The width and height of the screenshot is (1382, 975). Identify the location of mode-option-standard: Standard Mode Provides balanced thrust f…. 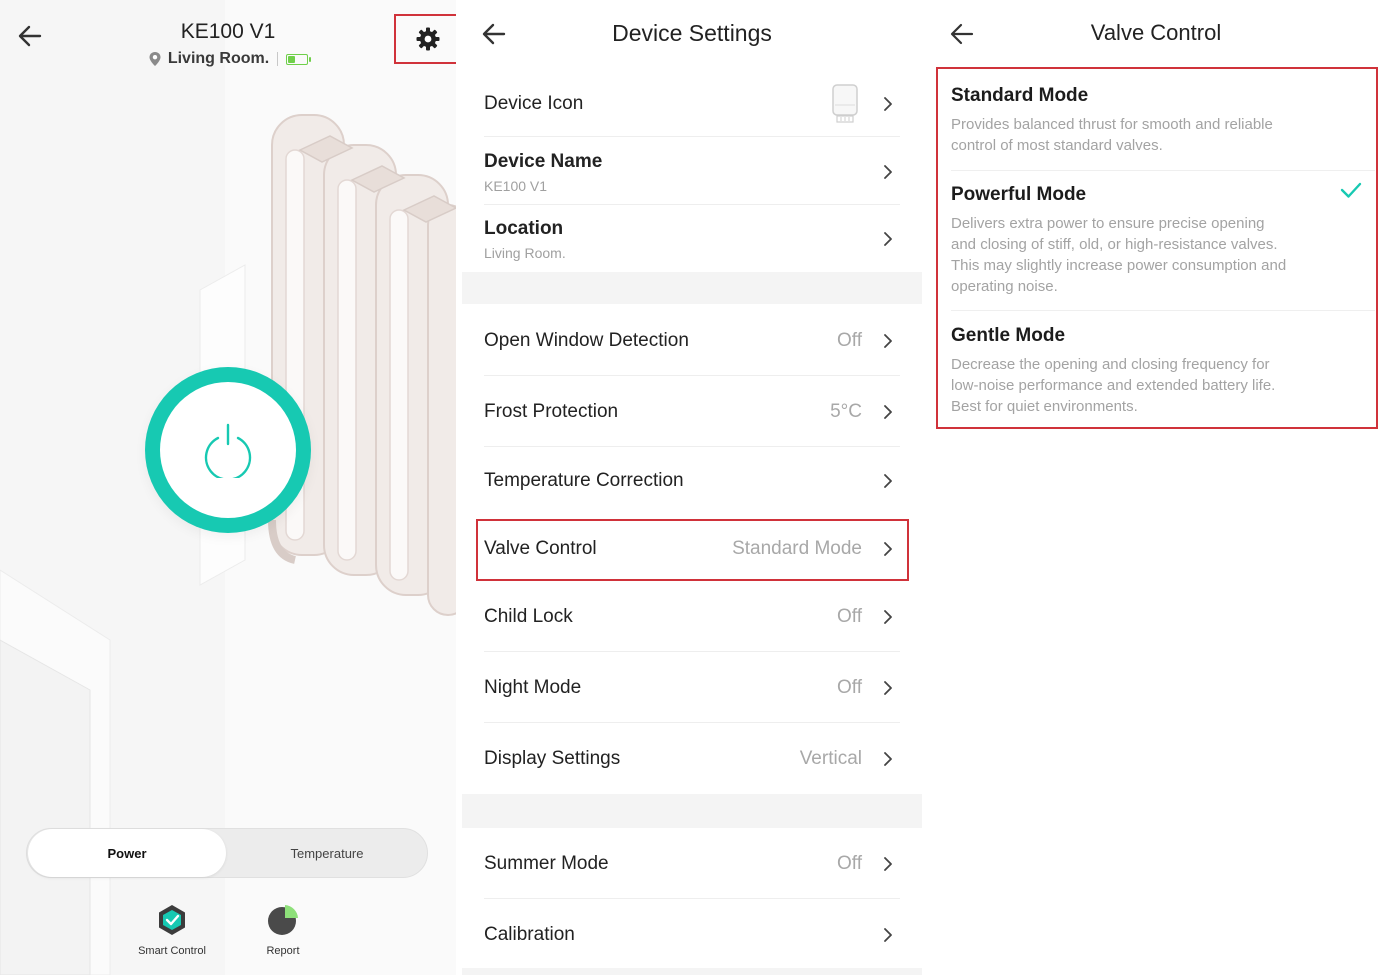
(1151, 120).